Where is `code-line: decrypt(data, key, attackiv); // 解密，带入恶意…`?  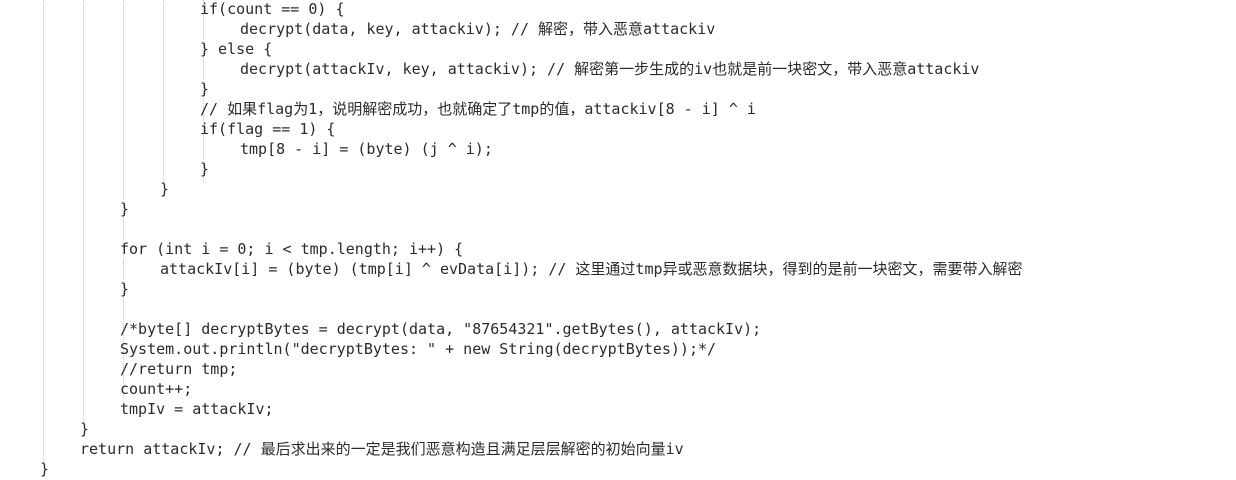 code-line: decrypt(data, key, attackiv); // 解密，带入恶意… is located at coordinates (478, 29).